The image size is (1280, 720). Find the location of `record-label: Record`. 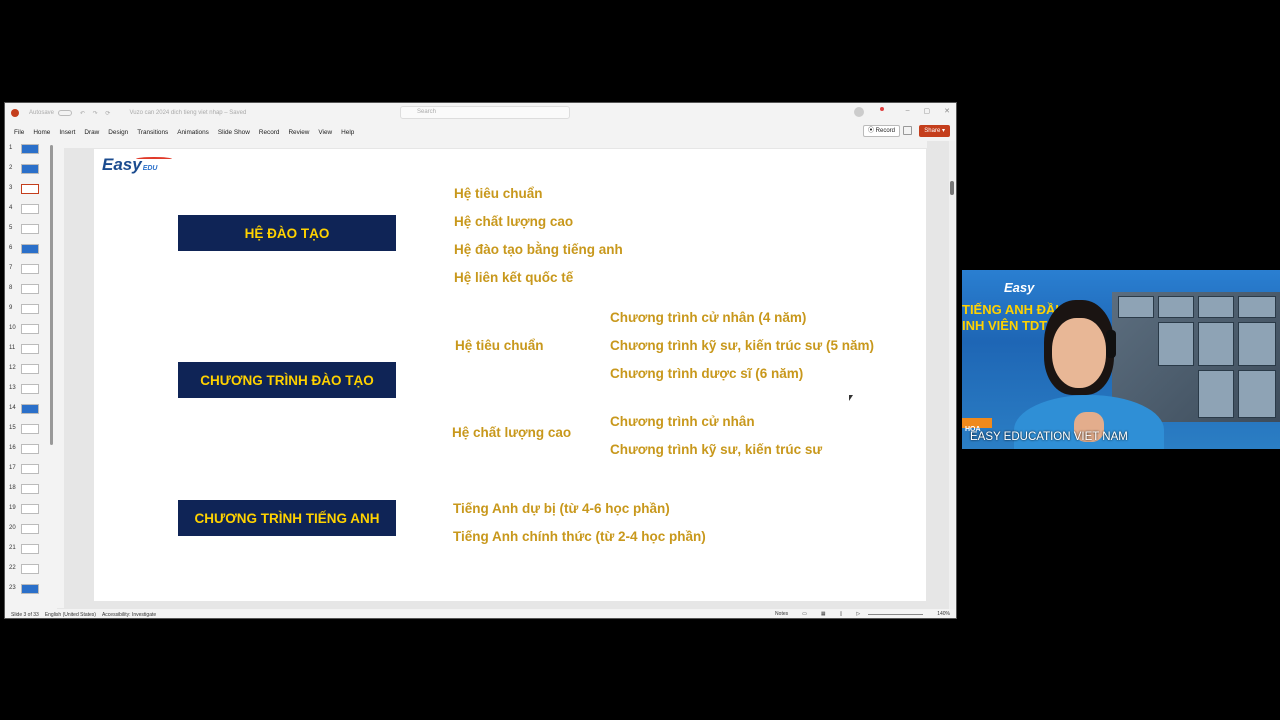

record-label: Record is located at coordinates (885, 131).